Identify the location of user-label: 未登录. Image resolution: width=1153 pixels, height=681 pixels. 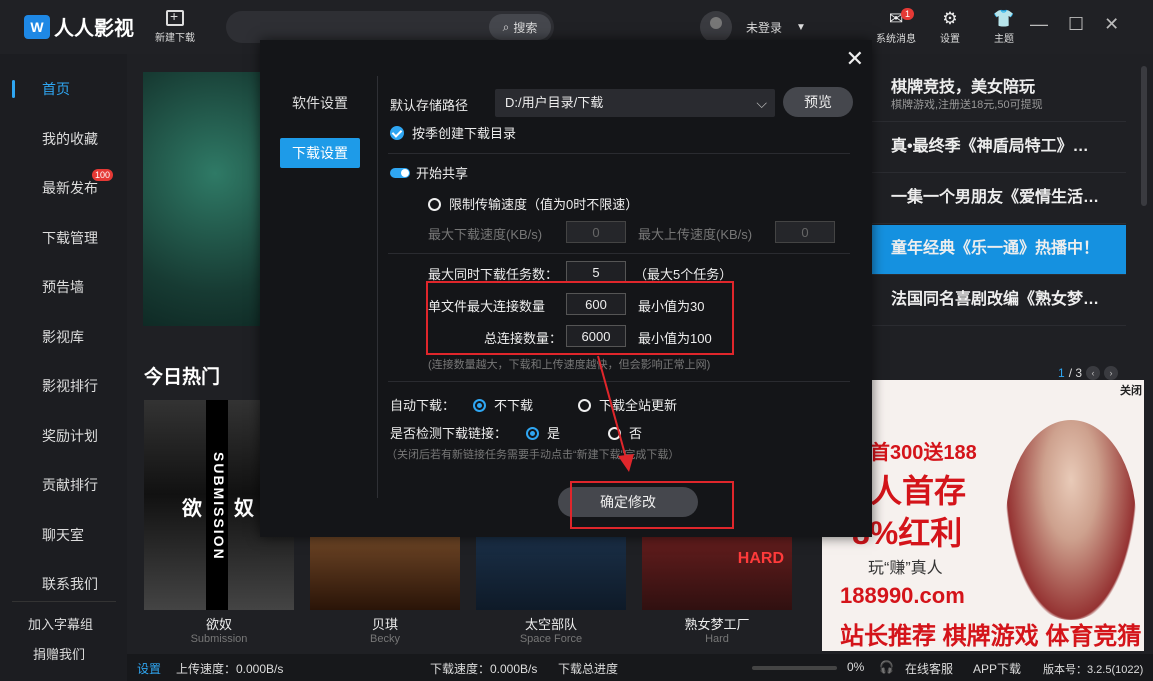
(764, 27).